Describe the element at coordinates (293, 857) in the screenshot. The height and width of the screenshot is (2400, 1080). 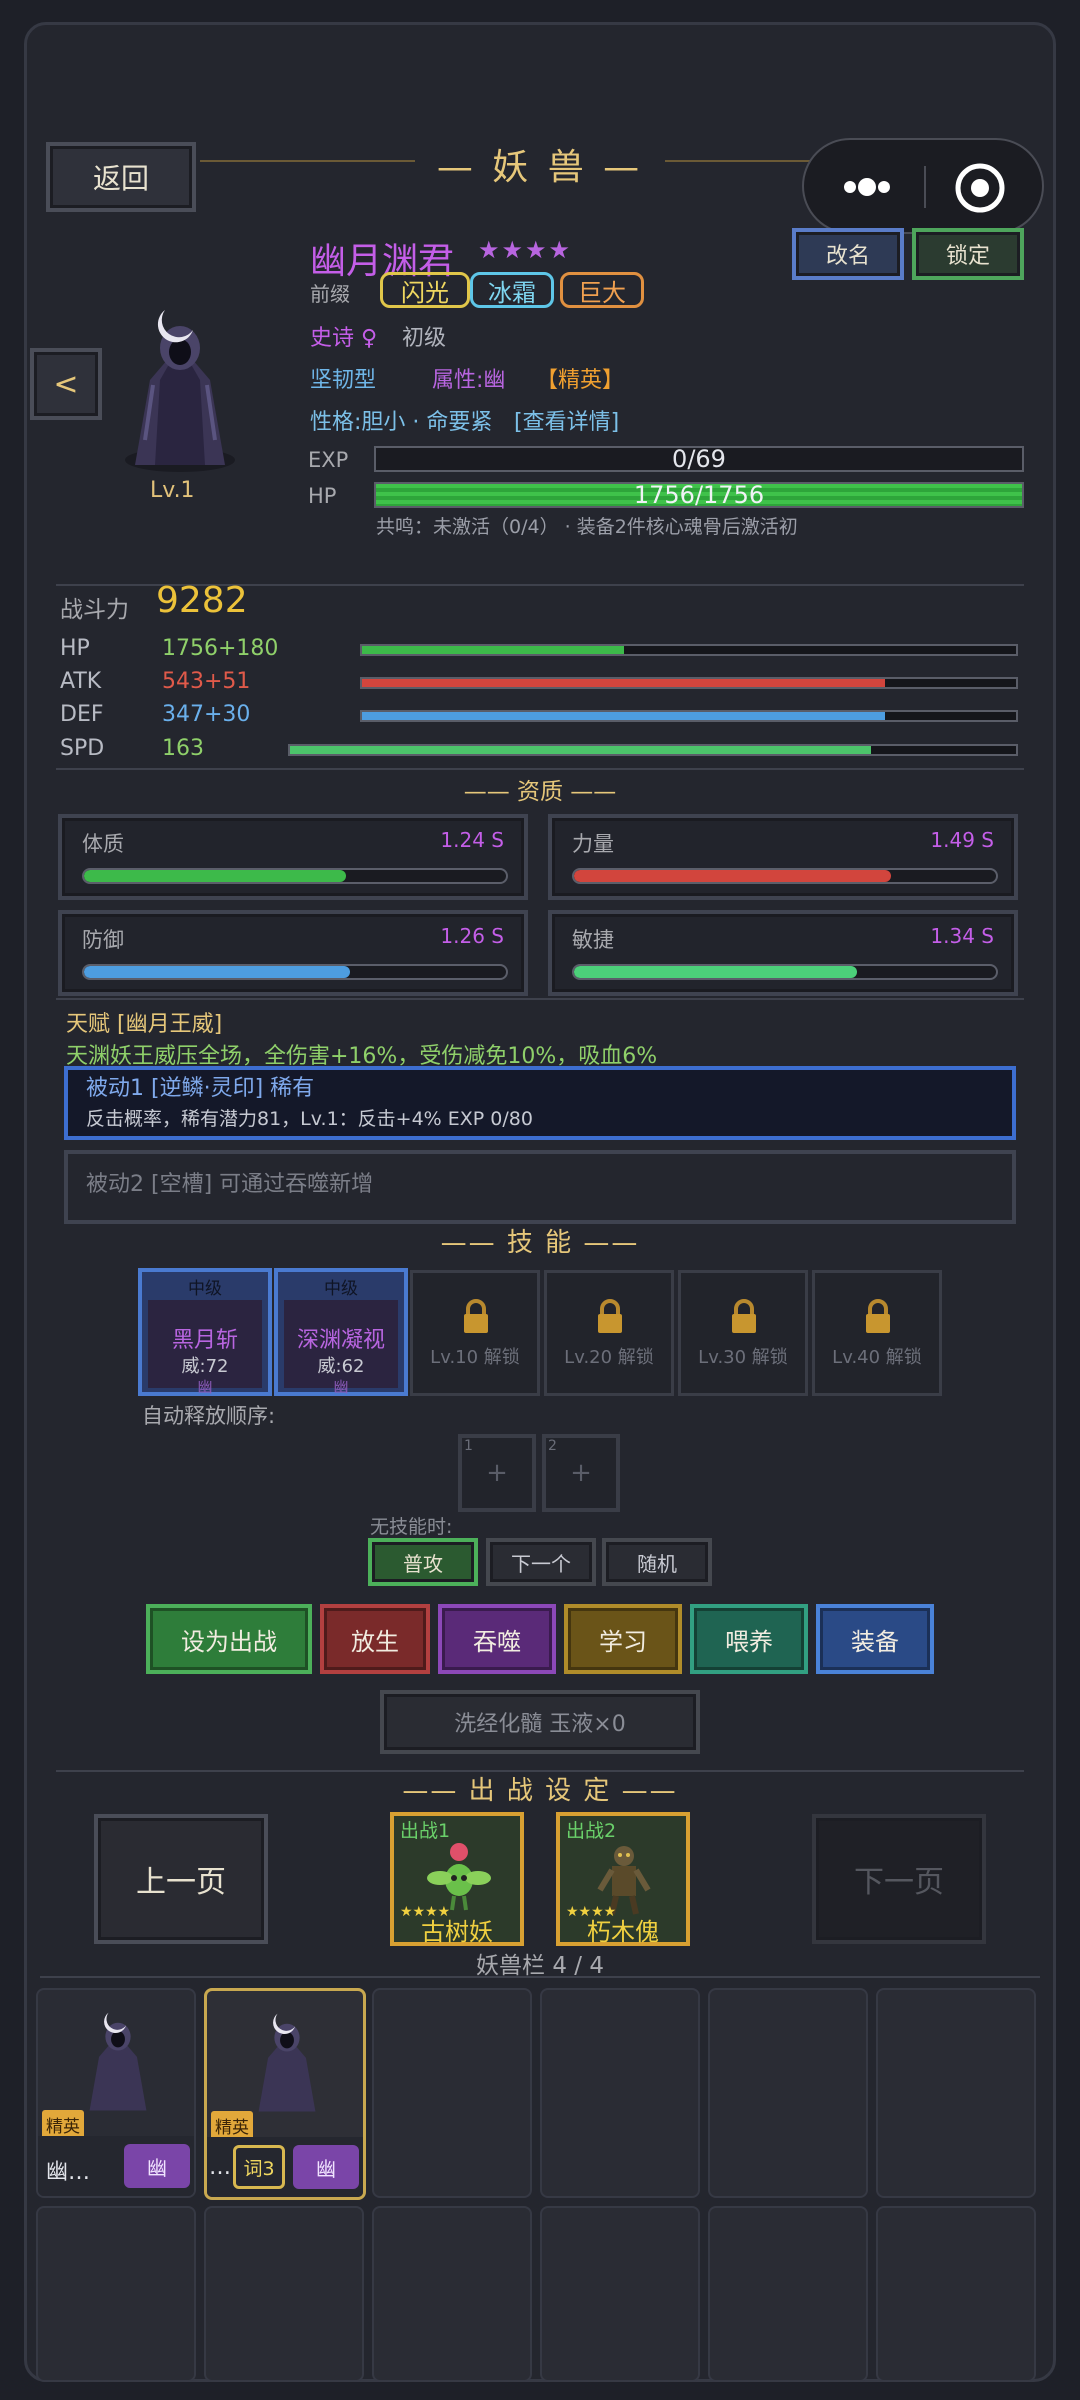
I see `aptitude-constitution: 体质 1.24 S` at that location.